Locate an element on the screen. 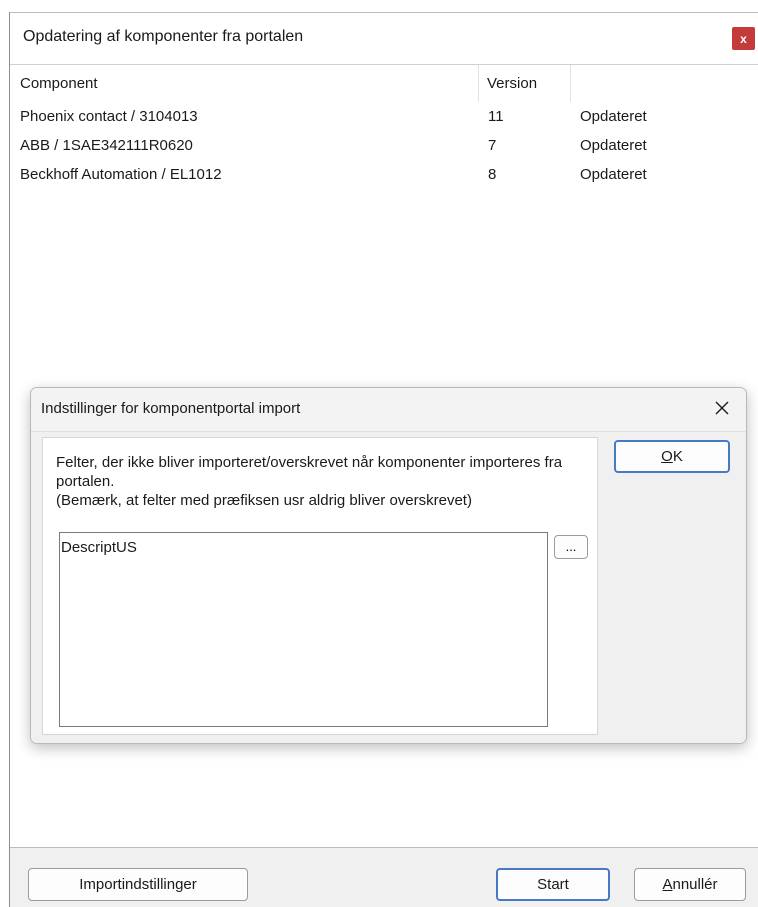 This screenshot has height=907, width=758. table-row: Phoenix contact / 3104013 11 Opdateret is located at coordinates (384, 117).